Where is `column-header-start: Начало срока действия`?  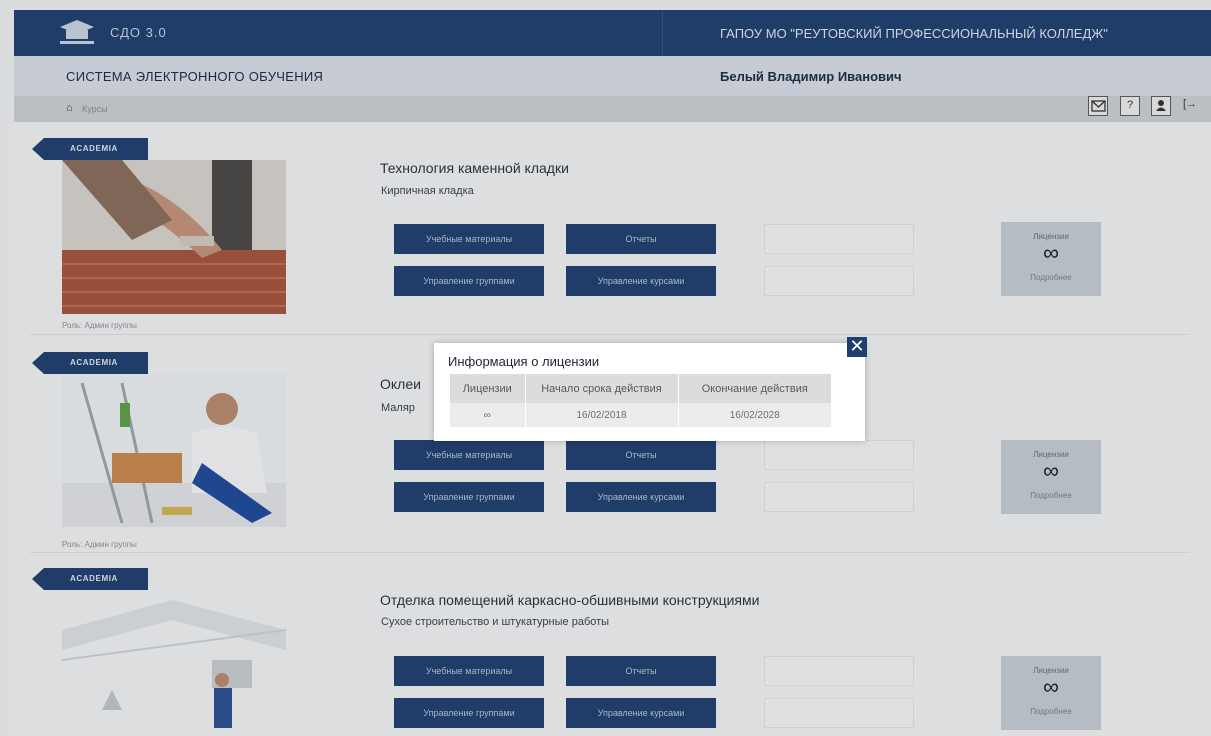
column-header-start: Начало срока действия is located at coordinates (602, 388).